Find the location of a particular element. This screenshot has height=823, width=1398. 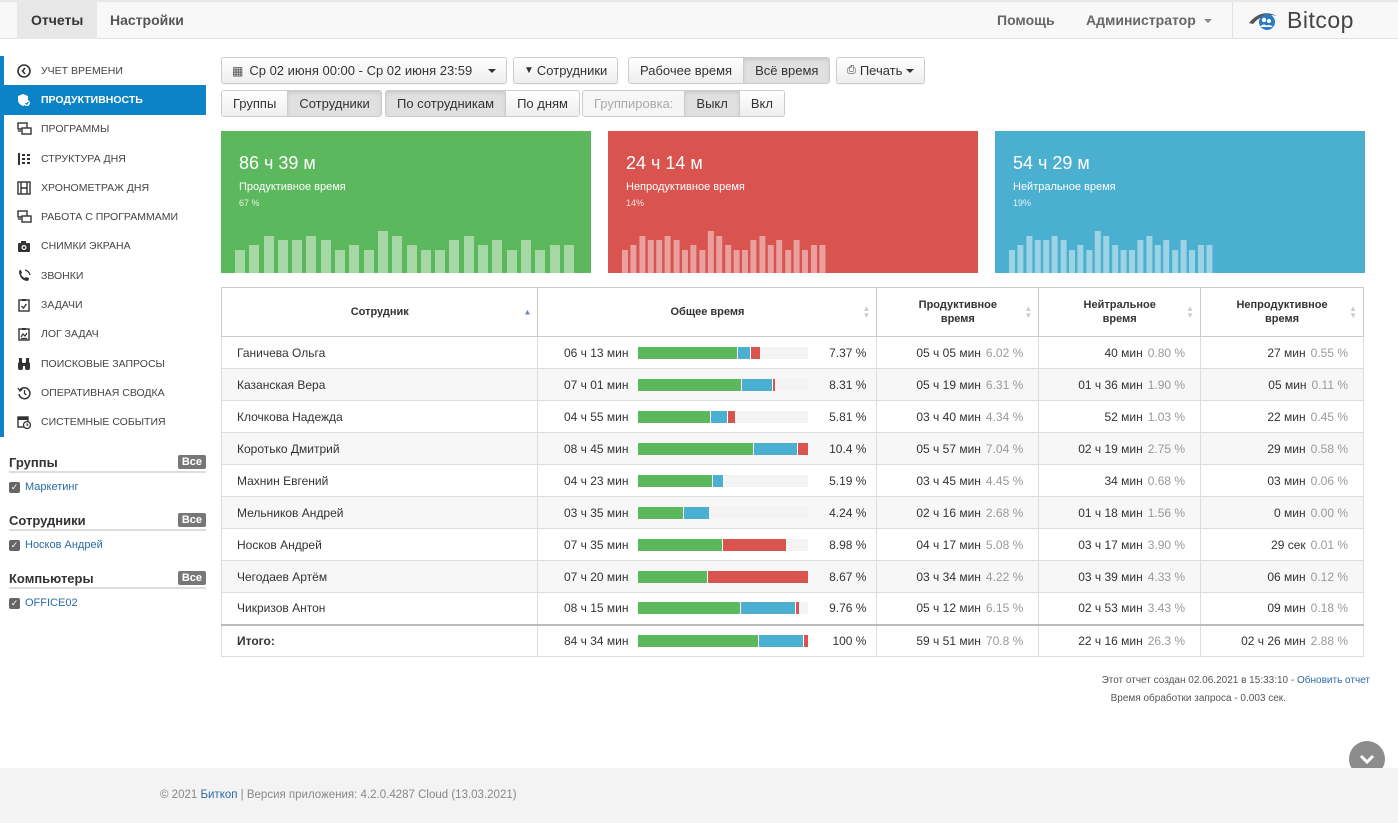

by-employees-button: По сотрудникам is located at coordinates (446, 103).